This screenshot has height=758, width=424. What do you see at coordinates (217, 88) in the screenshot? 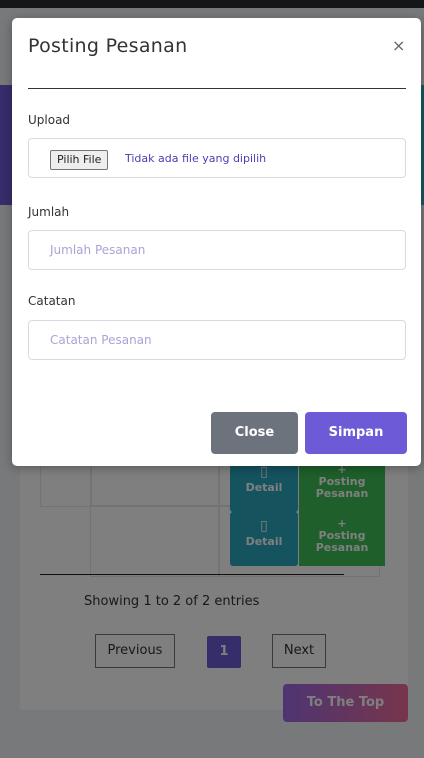
I see `modal-divider` at bounding box center [217, 88].